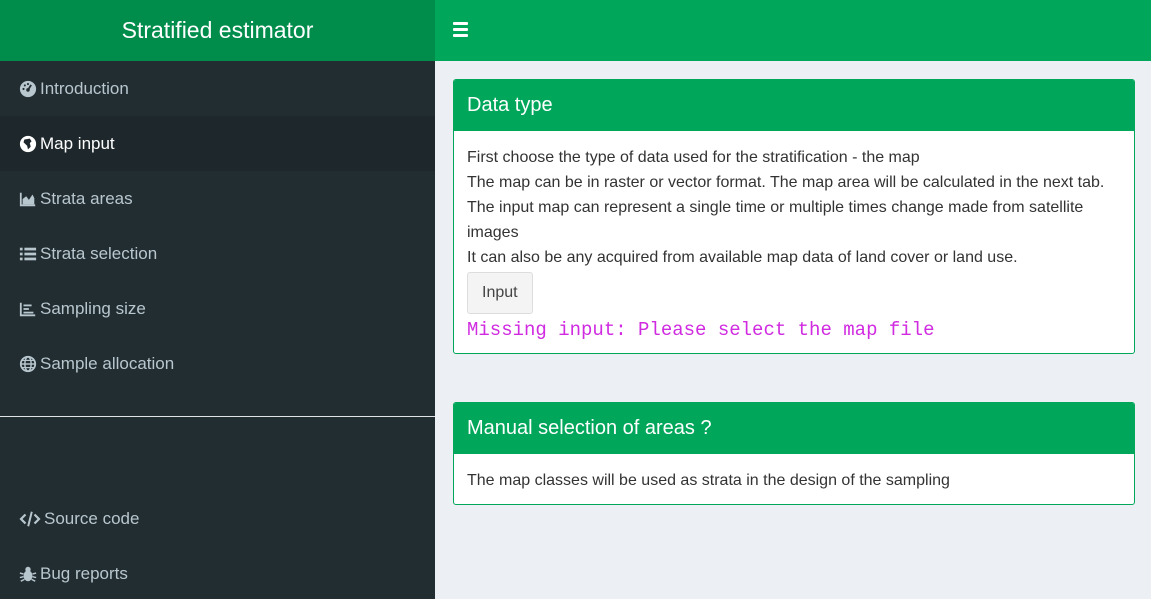 Image resolution: width=1151 pixels, height=599 pixels. What do you see at coordinates (28, 144) in the screenshot?
I see `globe-africa-icon` at bounding box center [28, 144].